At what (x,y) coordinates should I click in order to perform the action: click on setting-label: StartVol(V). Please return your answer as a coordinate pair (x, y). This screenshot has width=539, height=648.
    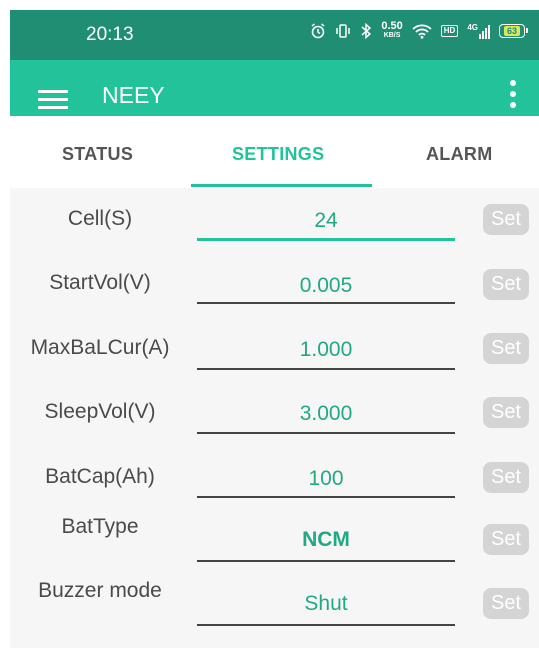
    Looking at the image, I should click on (100, 282).